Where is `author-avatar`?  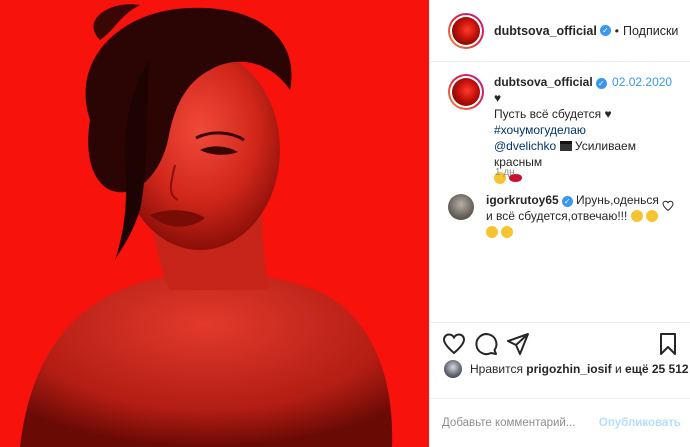
author-avatar is located at coordinates (466, 30).